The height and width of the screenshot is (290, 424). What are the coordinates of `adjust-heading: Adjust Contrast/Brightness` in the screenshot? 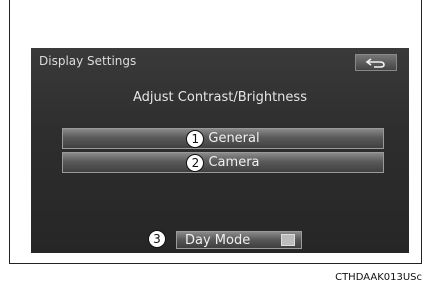 It's located at (220, 97).